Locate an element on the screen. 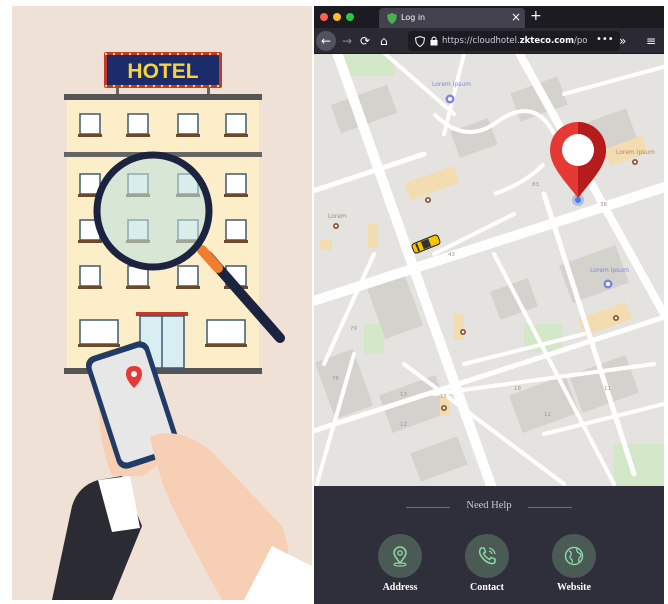 The width and height of the screenshot is (668, 604). location-pin-icon is located at coordinates (400, 556).